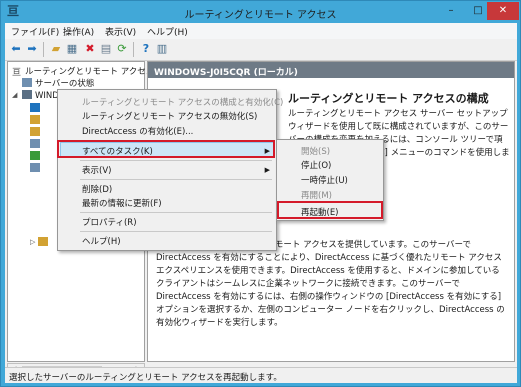 This screenshot has height=387, width=521. Describe the element at coordinates (120, 31) in the screenshot. I see `menu-view: 表示(V)` at that location.